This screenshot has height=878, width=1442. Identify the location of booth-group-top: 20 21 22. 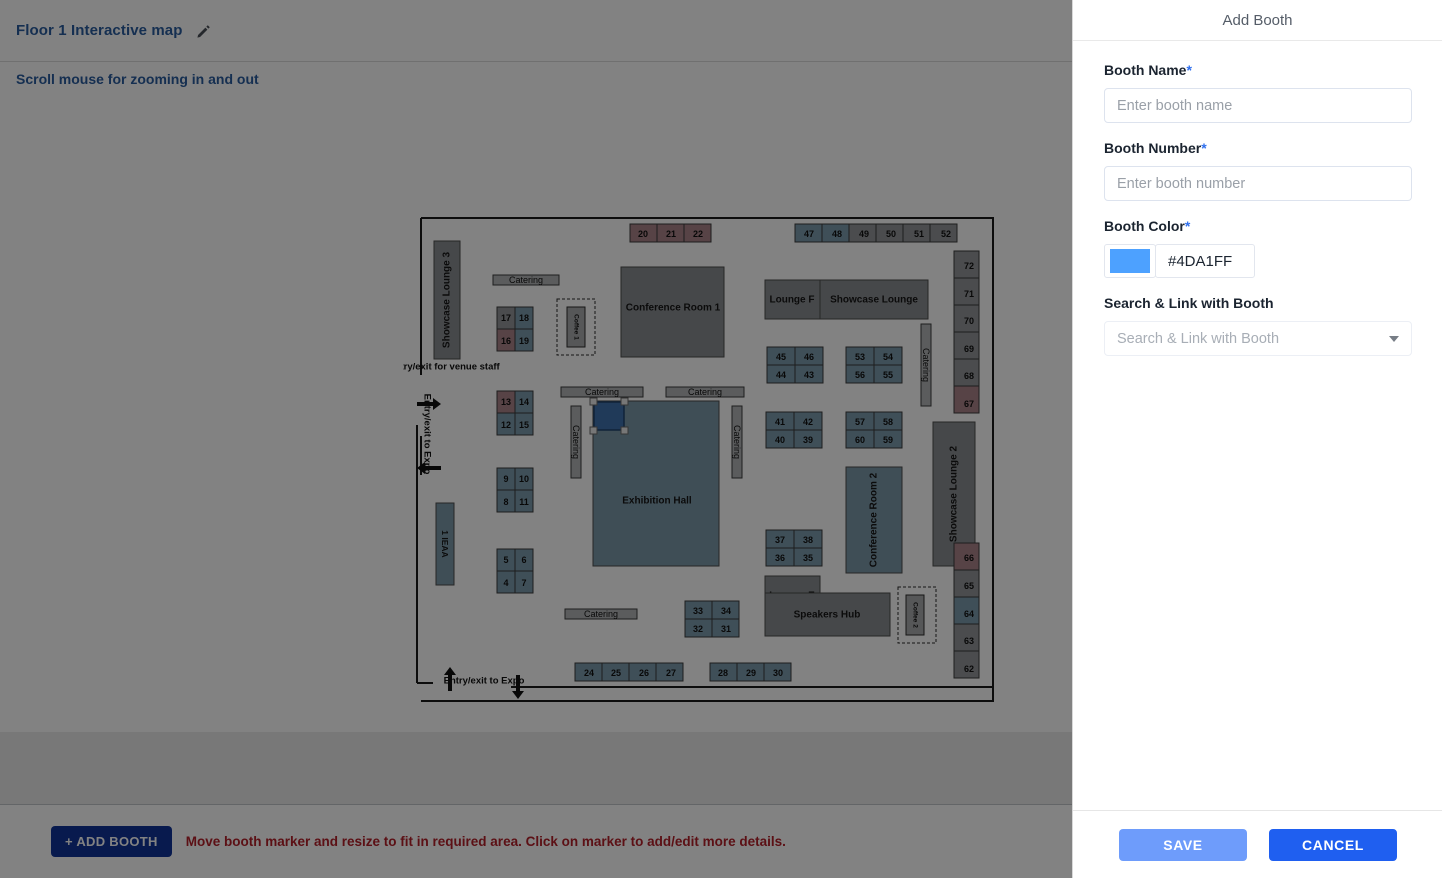
(670, 233).